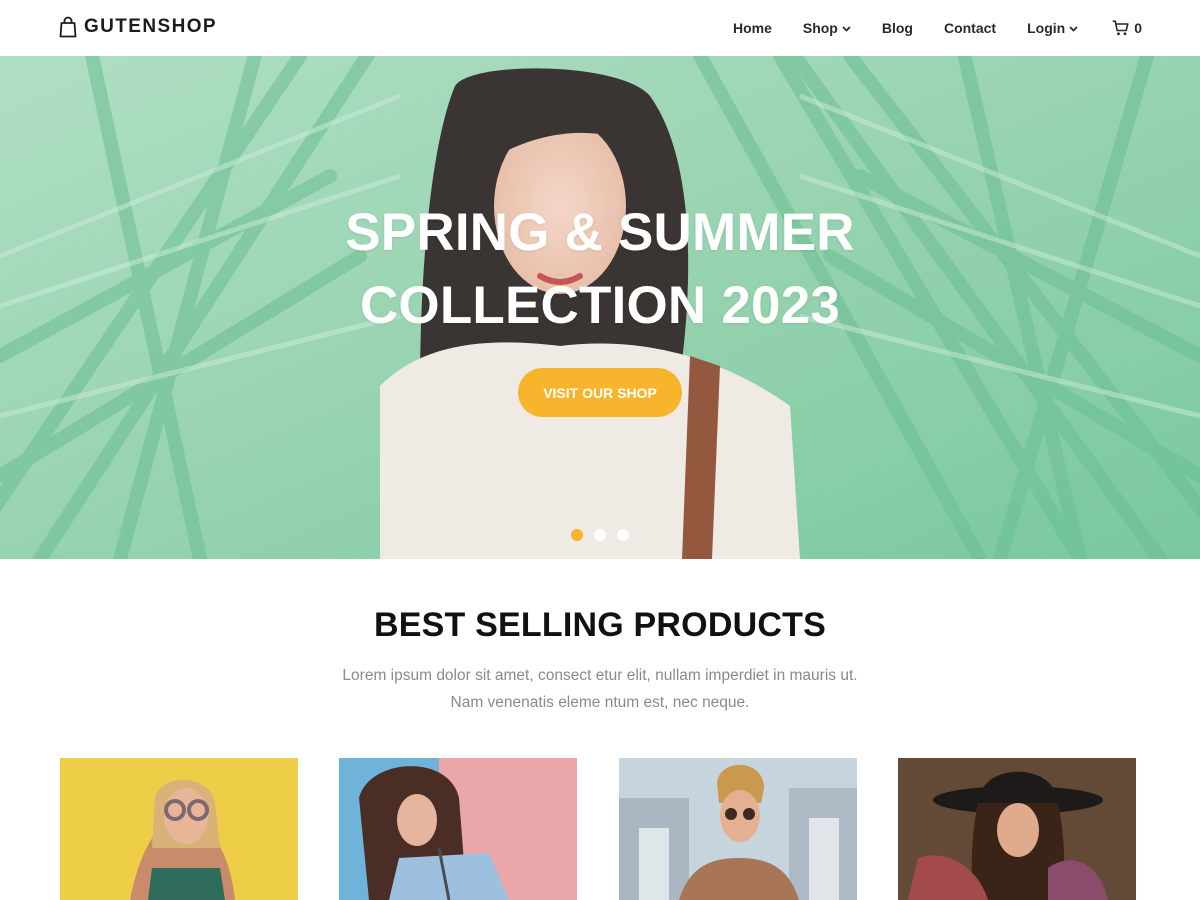 Image resolution: width=1200 pixels, height=900 pixels. What do you see at coordinates (600, 232) in the screenshot?
I see `hero-title-line-1: SPRING & SUMMER` at bounding box center [600, 232].